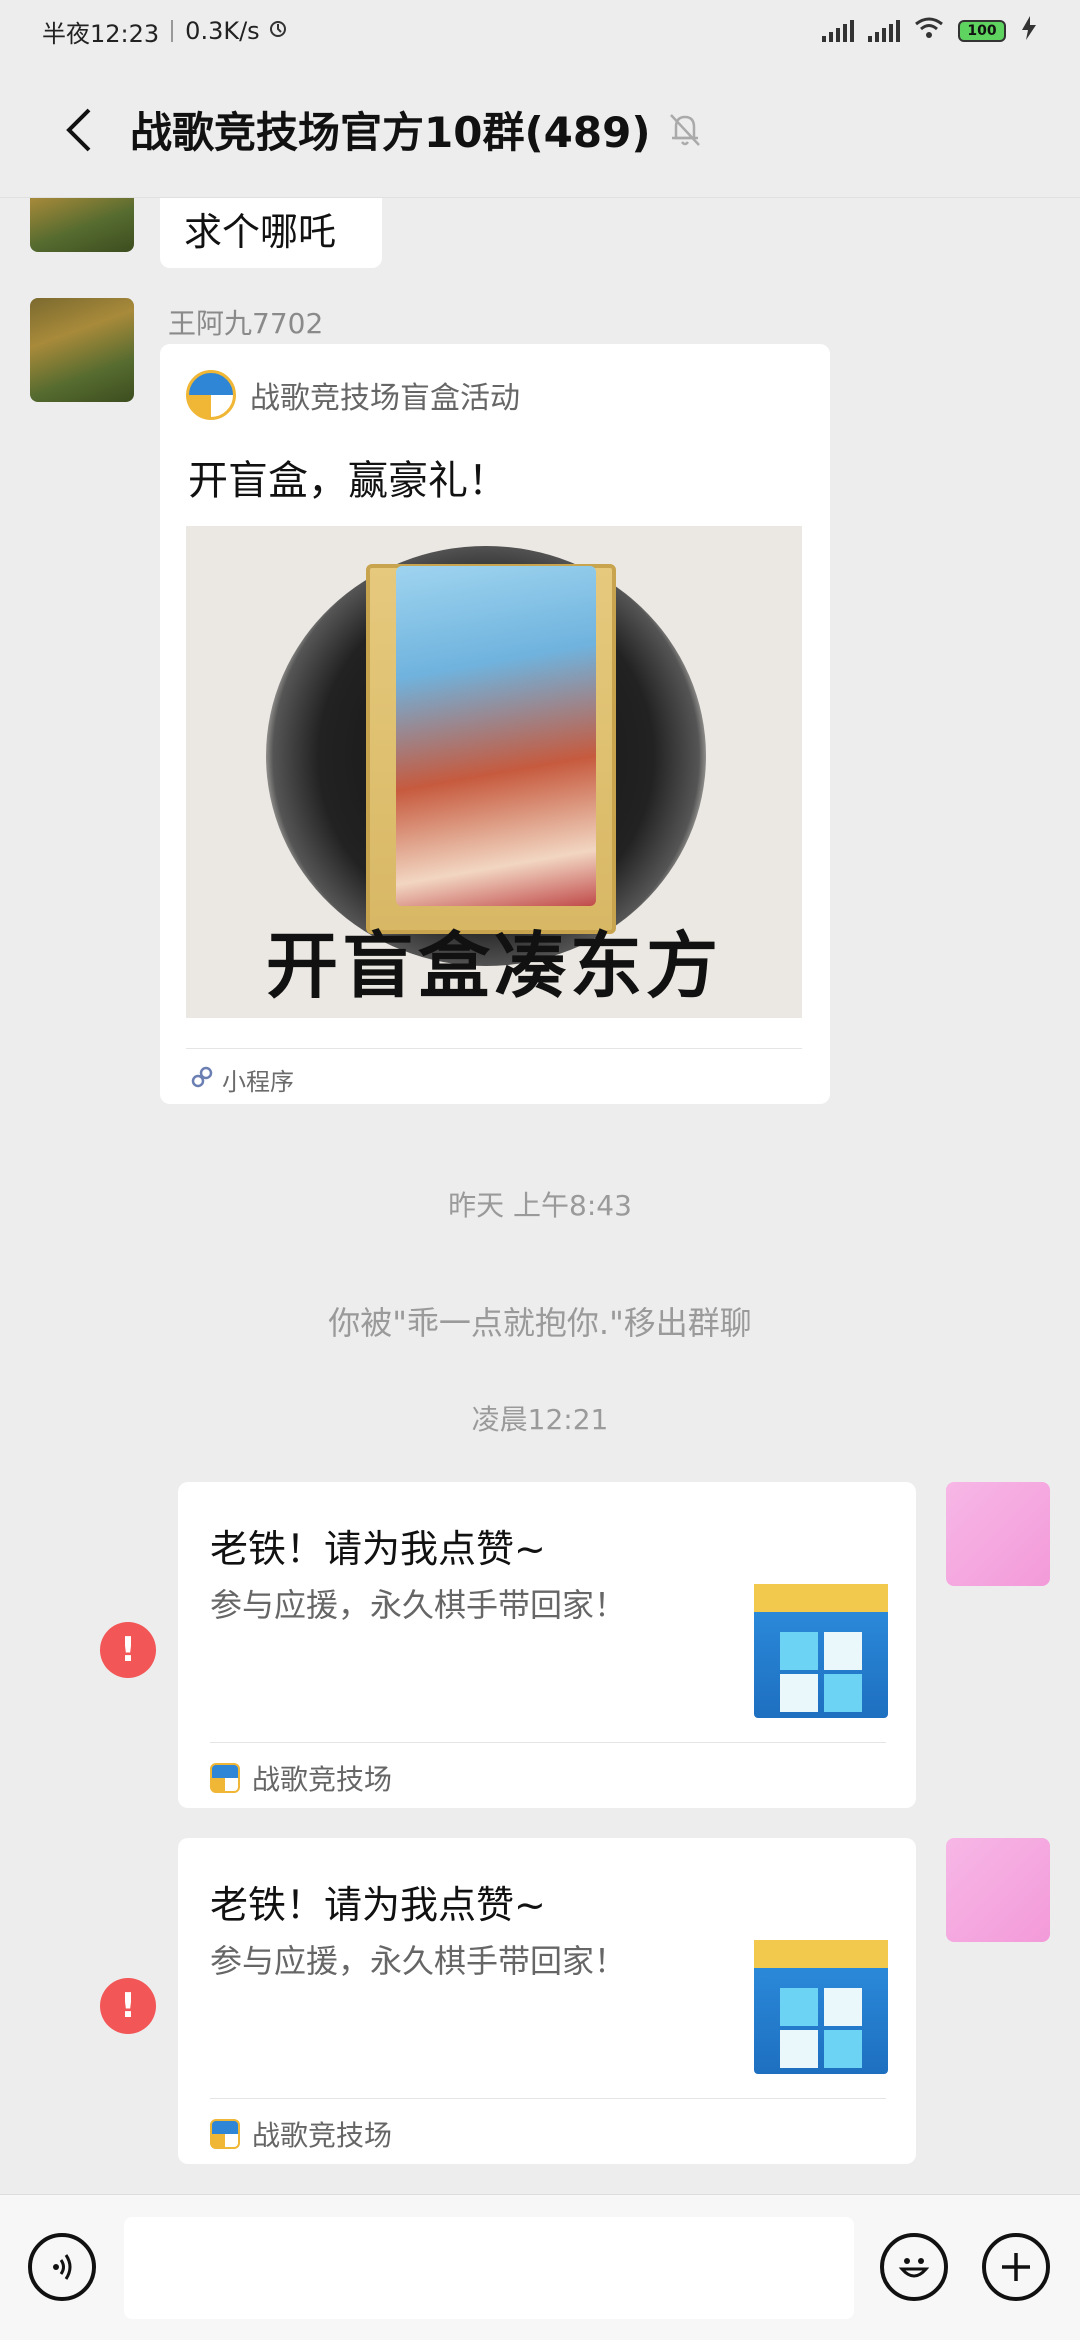 This screenshot has width=1080, height=2340. I want to click on status-speed: 0.3K/s, so click(222, 31).